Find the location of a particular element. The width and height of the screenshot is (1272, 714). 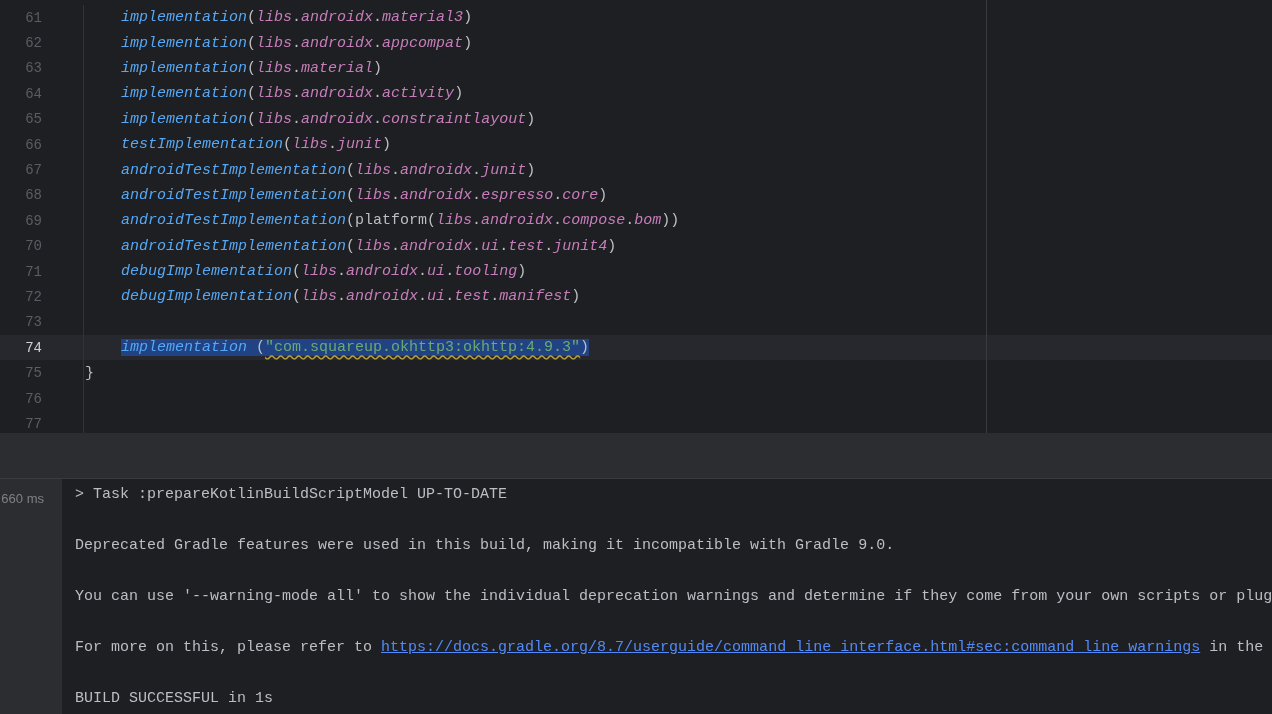

line-number: 72 is located at coordinates (33, 297).